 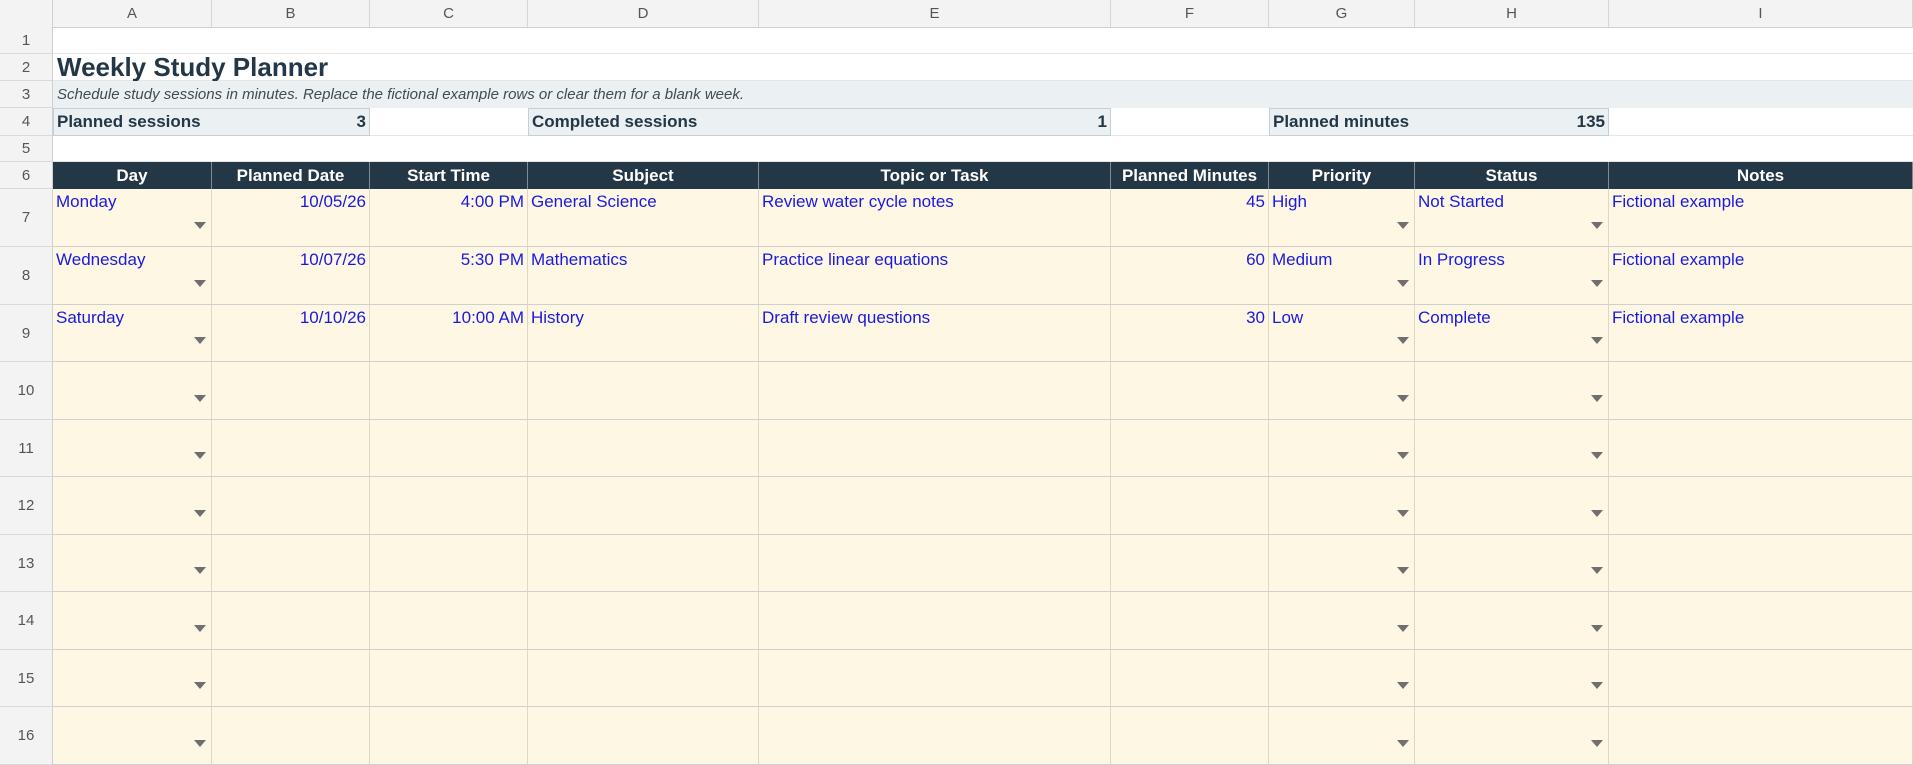 What do you see at coordinates (26, 40) in the screenshot?
I see `row-header-1: 1` at bounding box center [26, 40].